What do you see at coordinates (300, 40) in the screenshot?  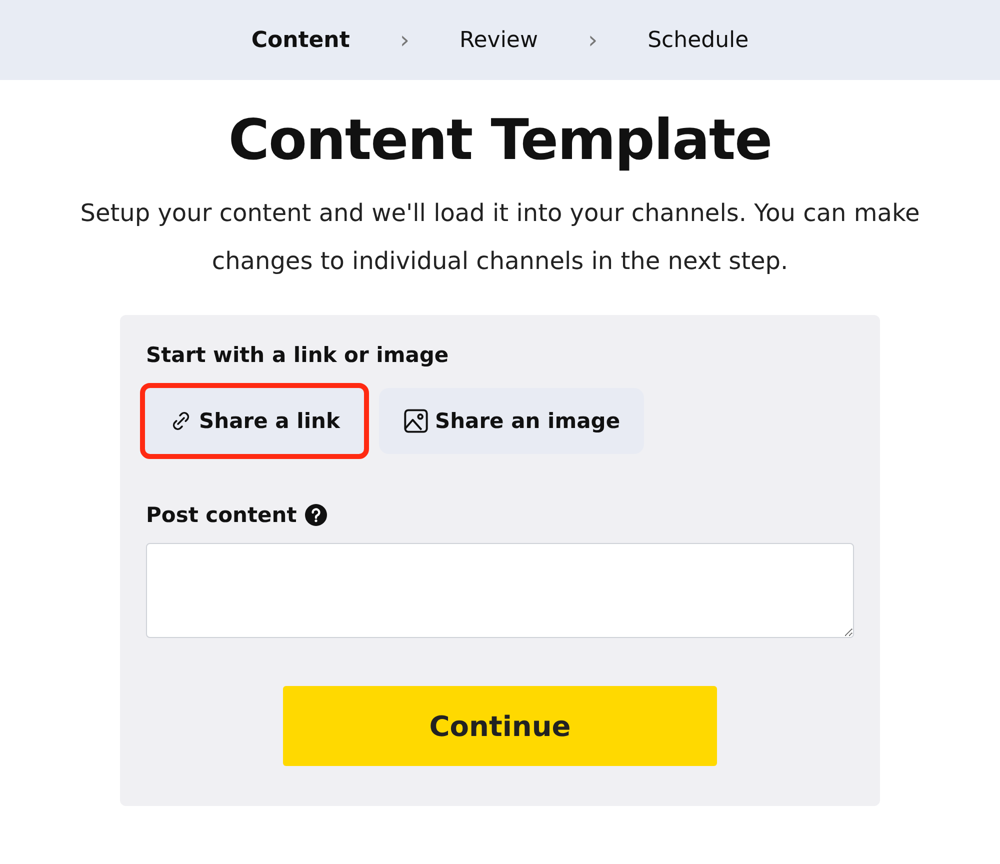 I see `step-tab: Content` at bounding box center [300, 40].